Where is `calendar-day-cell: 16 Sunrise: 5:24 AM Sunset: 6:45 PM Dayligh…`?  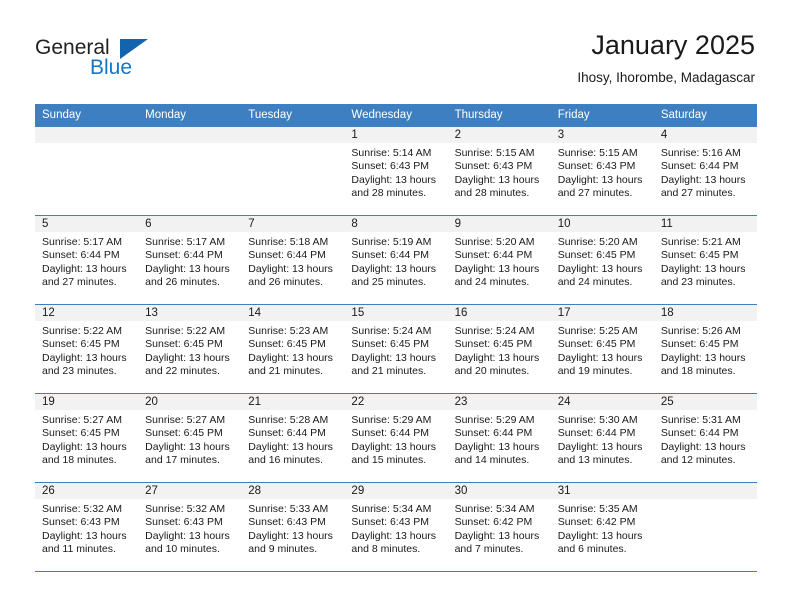
calendar-day-cell: 16 Sunrise: 5:24 AM Sunset: 6:45 PM Dayligh… is located at coordinates (499, 349).